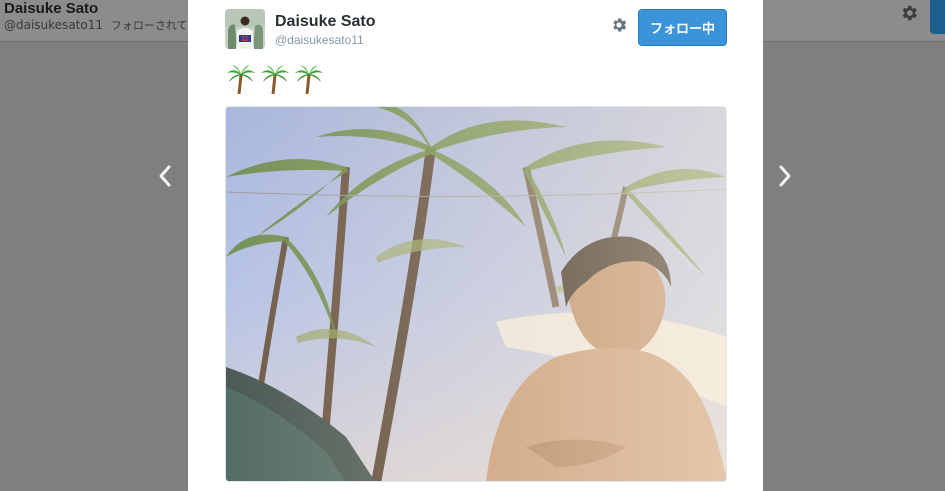  I want to click on following-button: フォロー中, so click(682, 27).